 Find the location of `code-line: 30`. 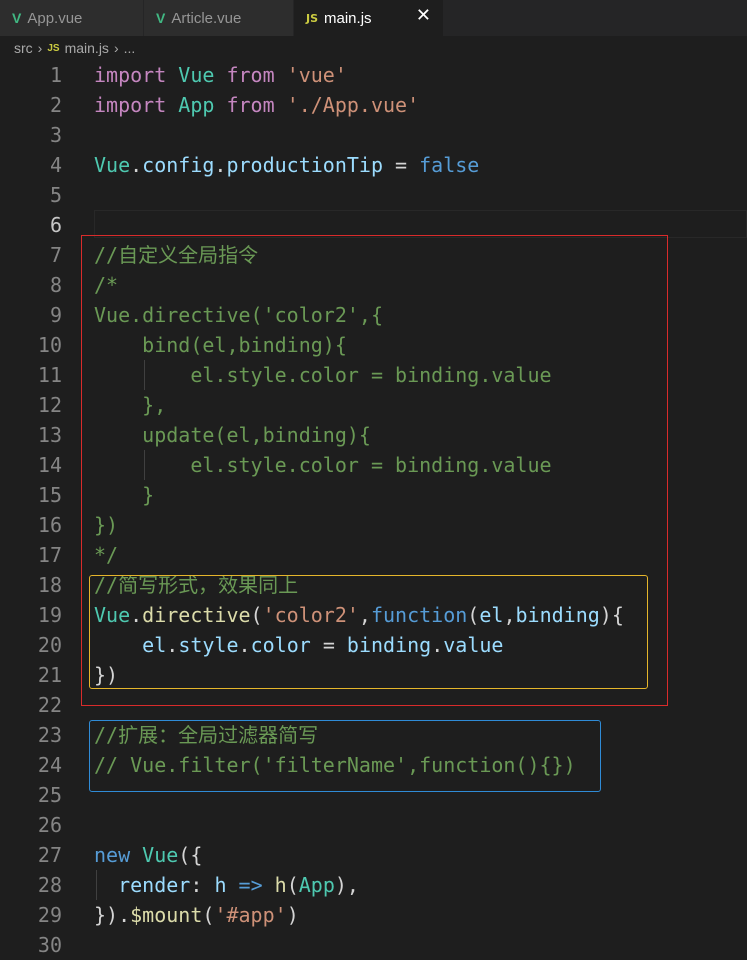

code-line: 30 is located at coordinates (373, 945).